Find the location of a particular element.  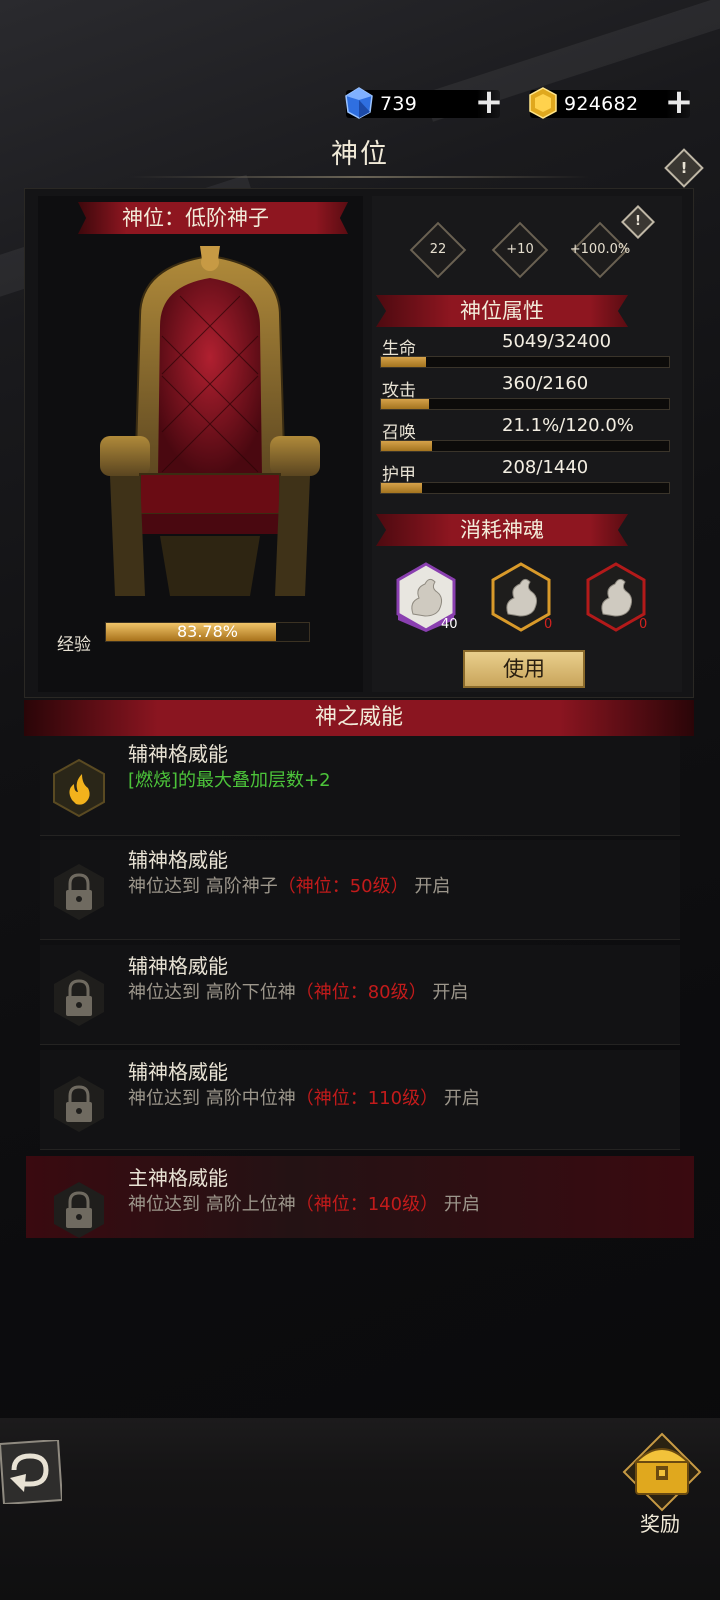

back-arrow-icon is located at coordinates (31, 1472).